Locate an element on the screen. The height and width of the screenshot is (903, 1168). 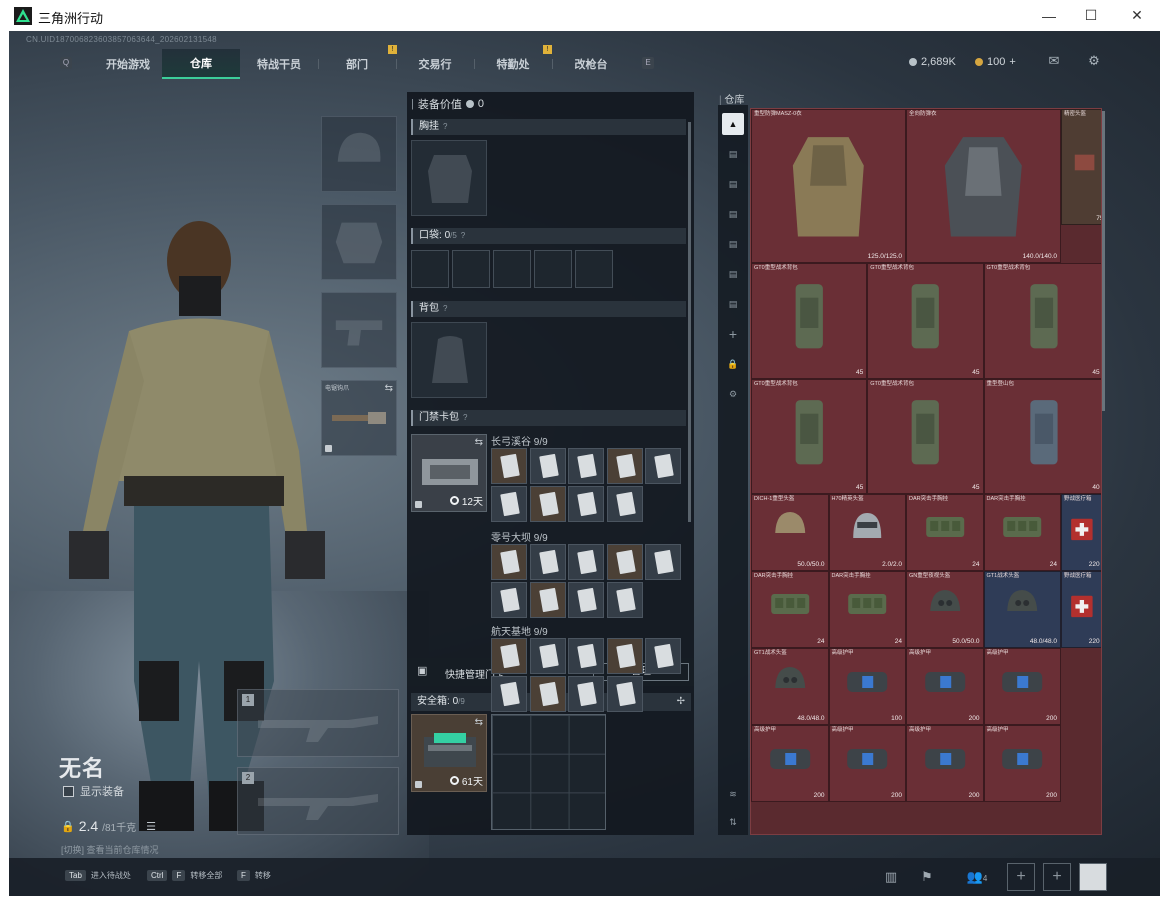
warehouse-item: DICH-1重型头盔 50.0/50.0 is located at coordinates (790, 532).